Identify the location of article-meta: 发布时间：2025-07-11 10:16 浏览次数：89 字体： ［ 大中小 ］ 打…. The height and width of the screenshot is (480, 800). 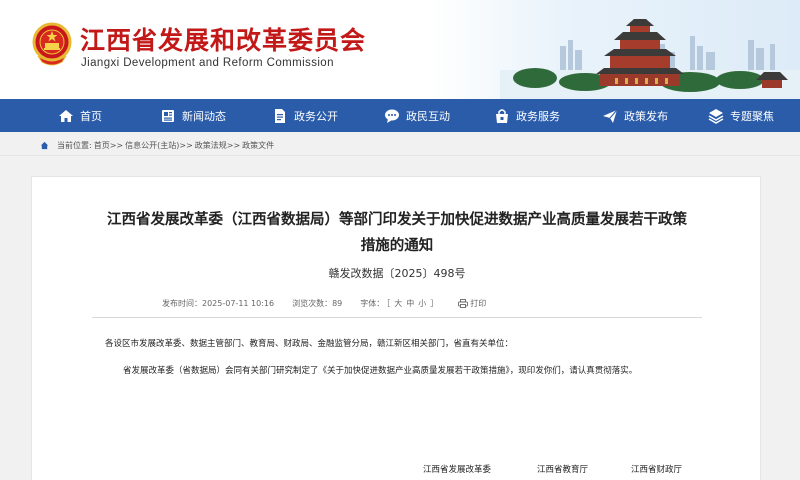
(324, 303).